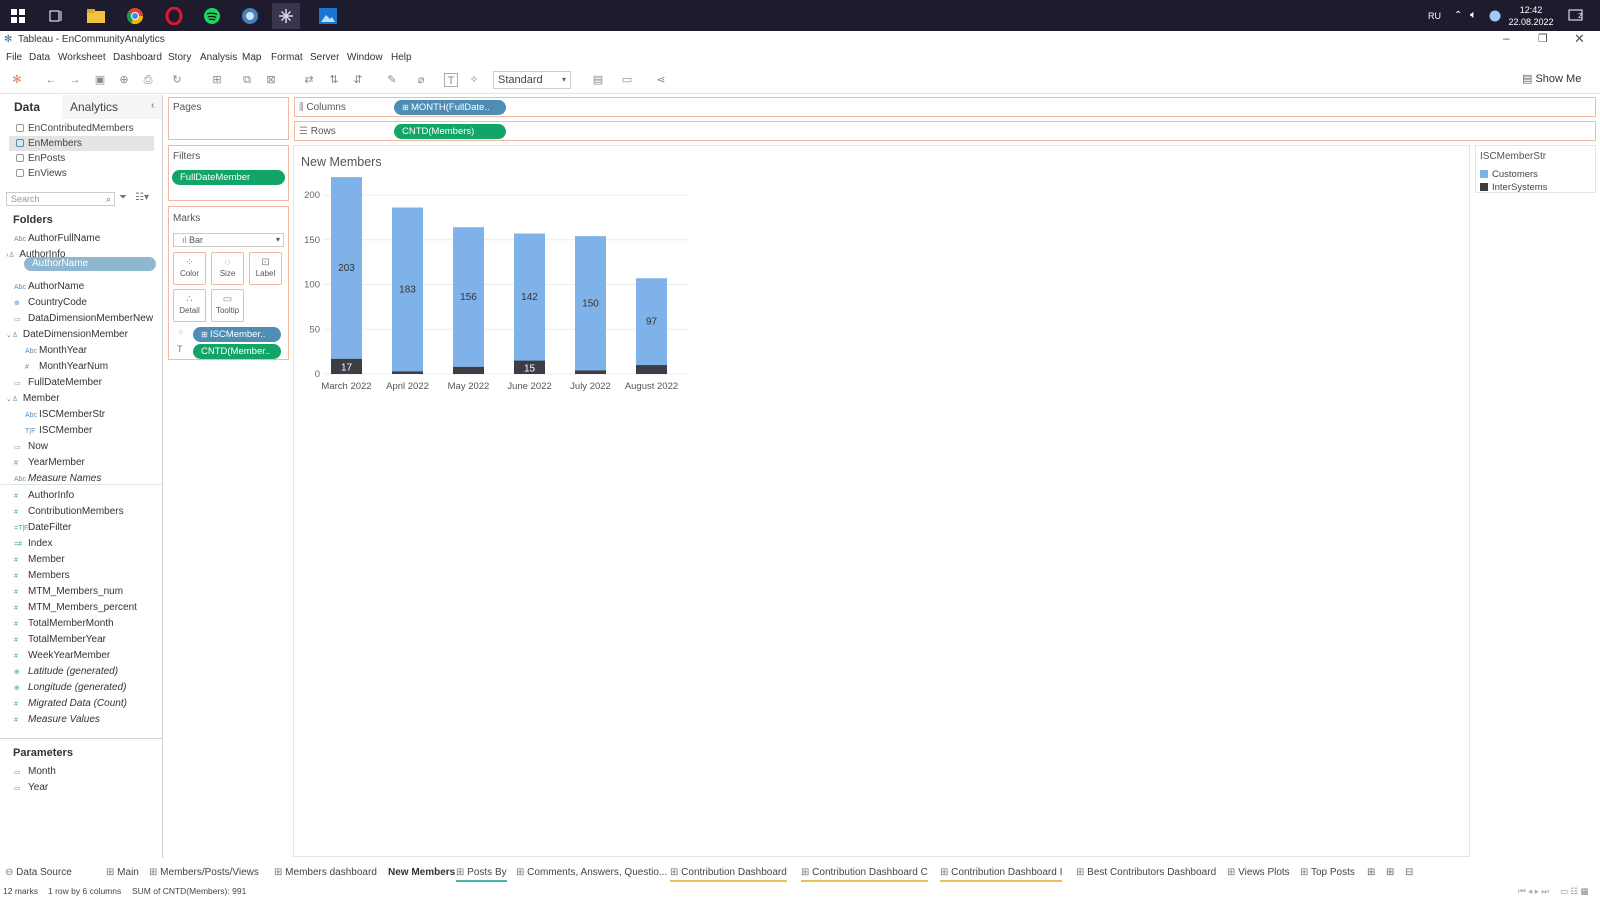 The height and width of the screenshot is (900, 1600). I want to click on view-options-icon: ☷▾, so click(142, 197).